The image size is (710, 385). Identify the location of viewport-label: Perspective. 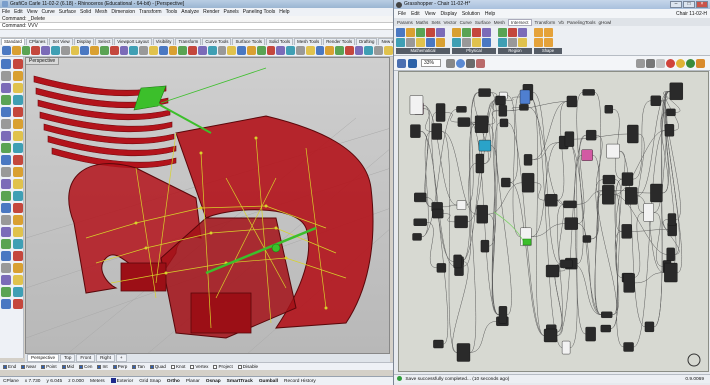
(43, 61).